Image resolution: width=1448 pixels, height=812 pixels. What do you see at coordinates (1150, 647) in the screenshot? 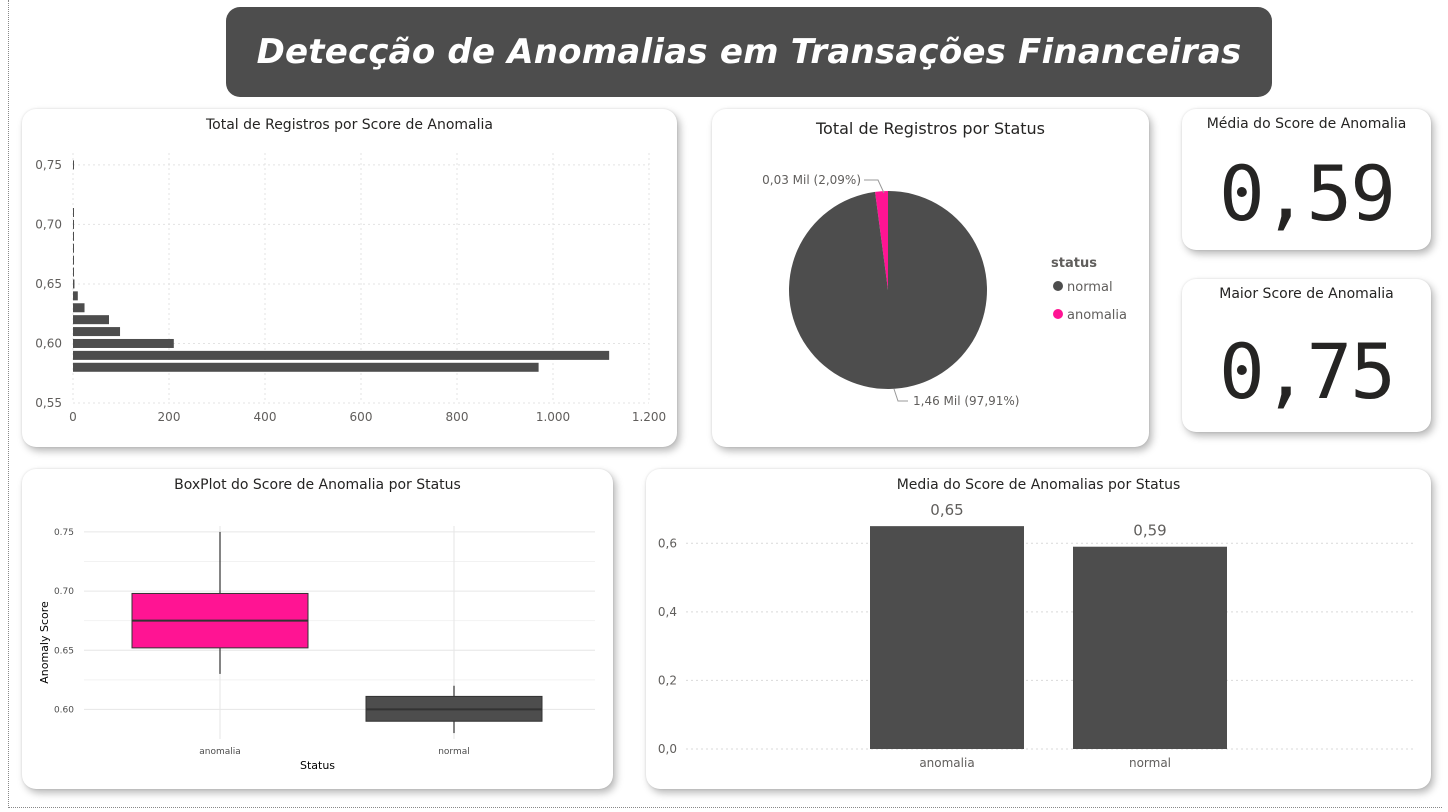
I see `bar-normal` at bounding box center [1150, 647].